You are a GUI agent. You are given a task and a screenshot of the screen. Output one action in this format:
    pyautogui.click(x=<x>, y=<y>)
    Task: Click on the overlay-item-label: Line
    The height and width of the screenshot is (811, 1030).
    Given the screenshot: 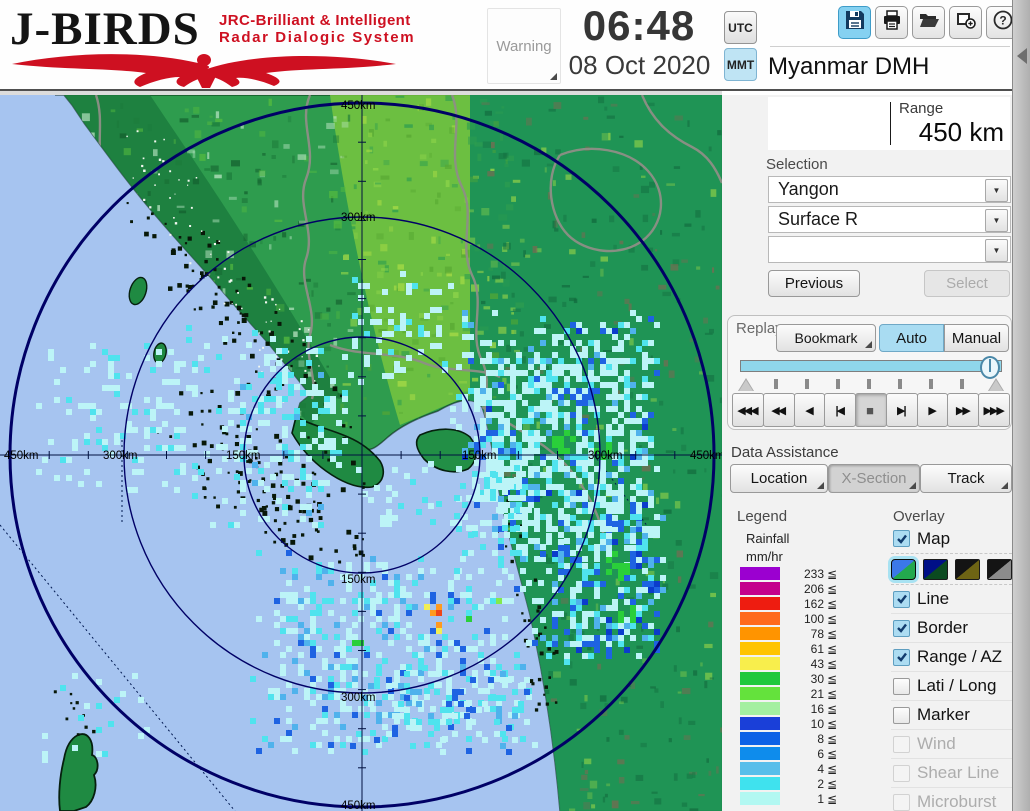 What is the action you would take?
    pyautogui.click(x=933, y=598)
    